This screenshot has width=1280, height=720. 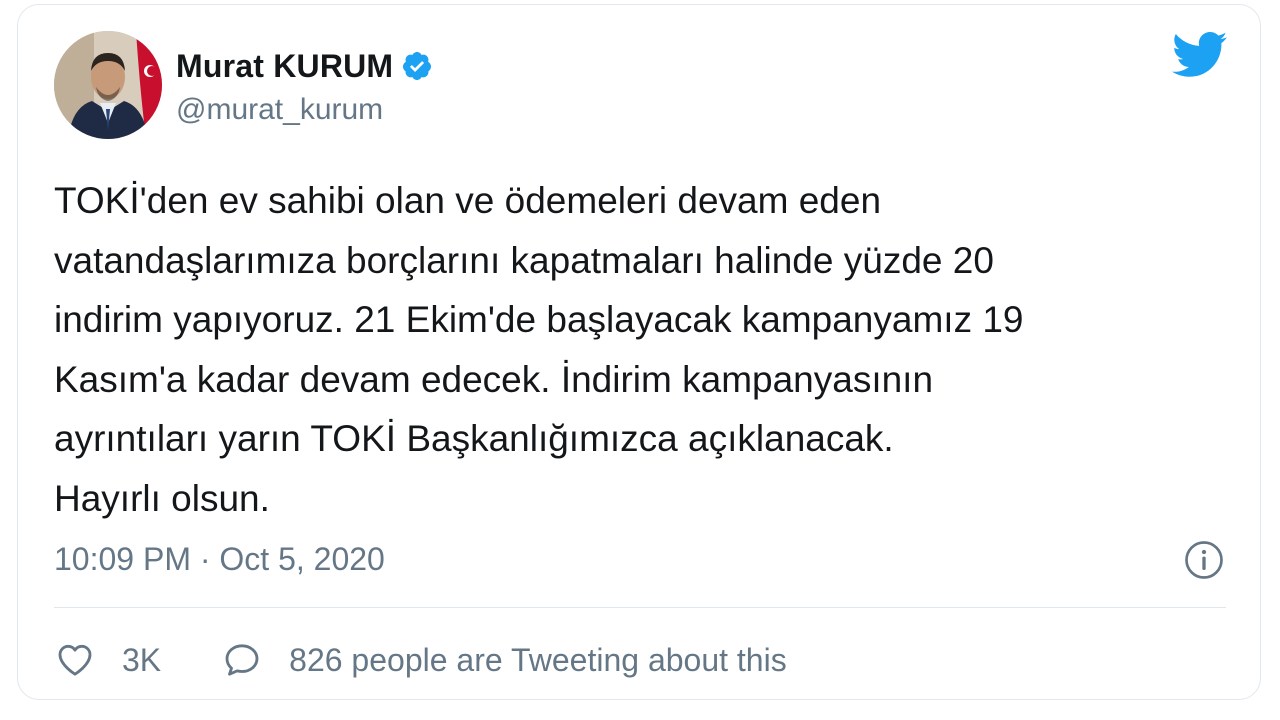 I want to click on avatar-portrait-image, so click(x=108, y=85).